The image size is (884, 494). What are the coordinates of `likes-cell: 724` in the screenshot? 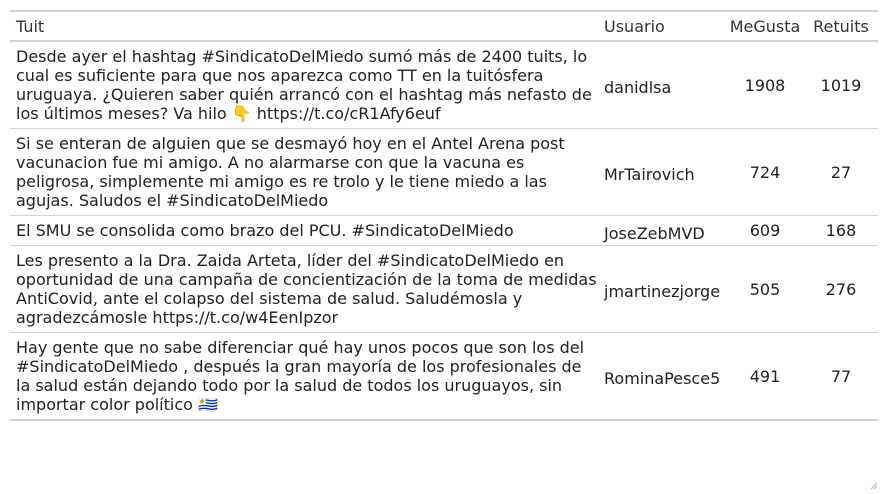 It's located at (765, 172).